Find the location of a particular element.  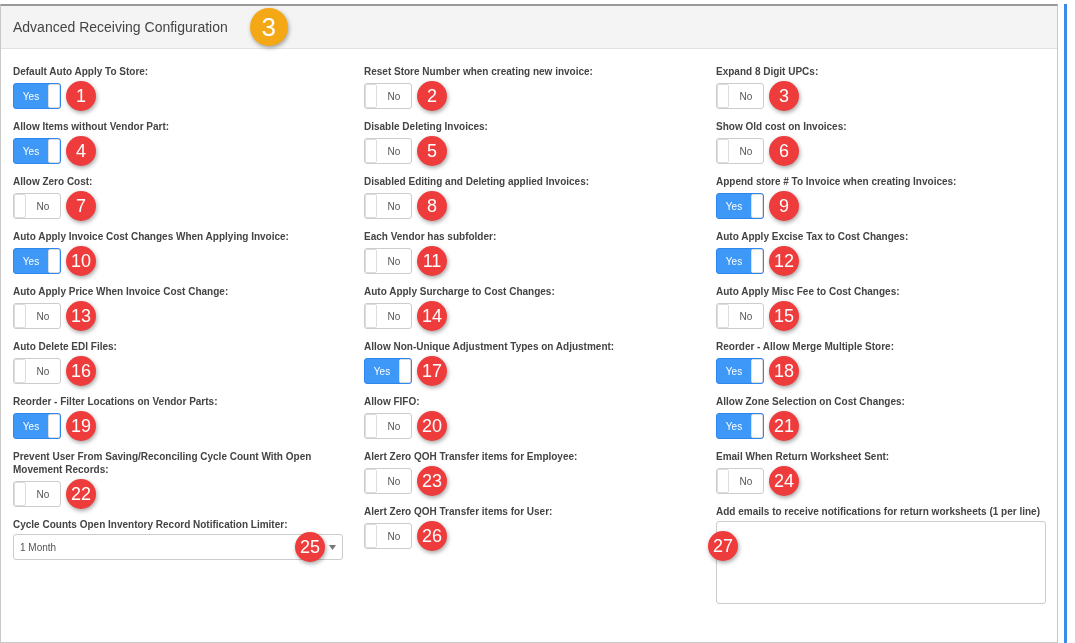

number-marker: 24 is located at coordinates (784, 481).